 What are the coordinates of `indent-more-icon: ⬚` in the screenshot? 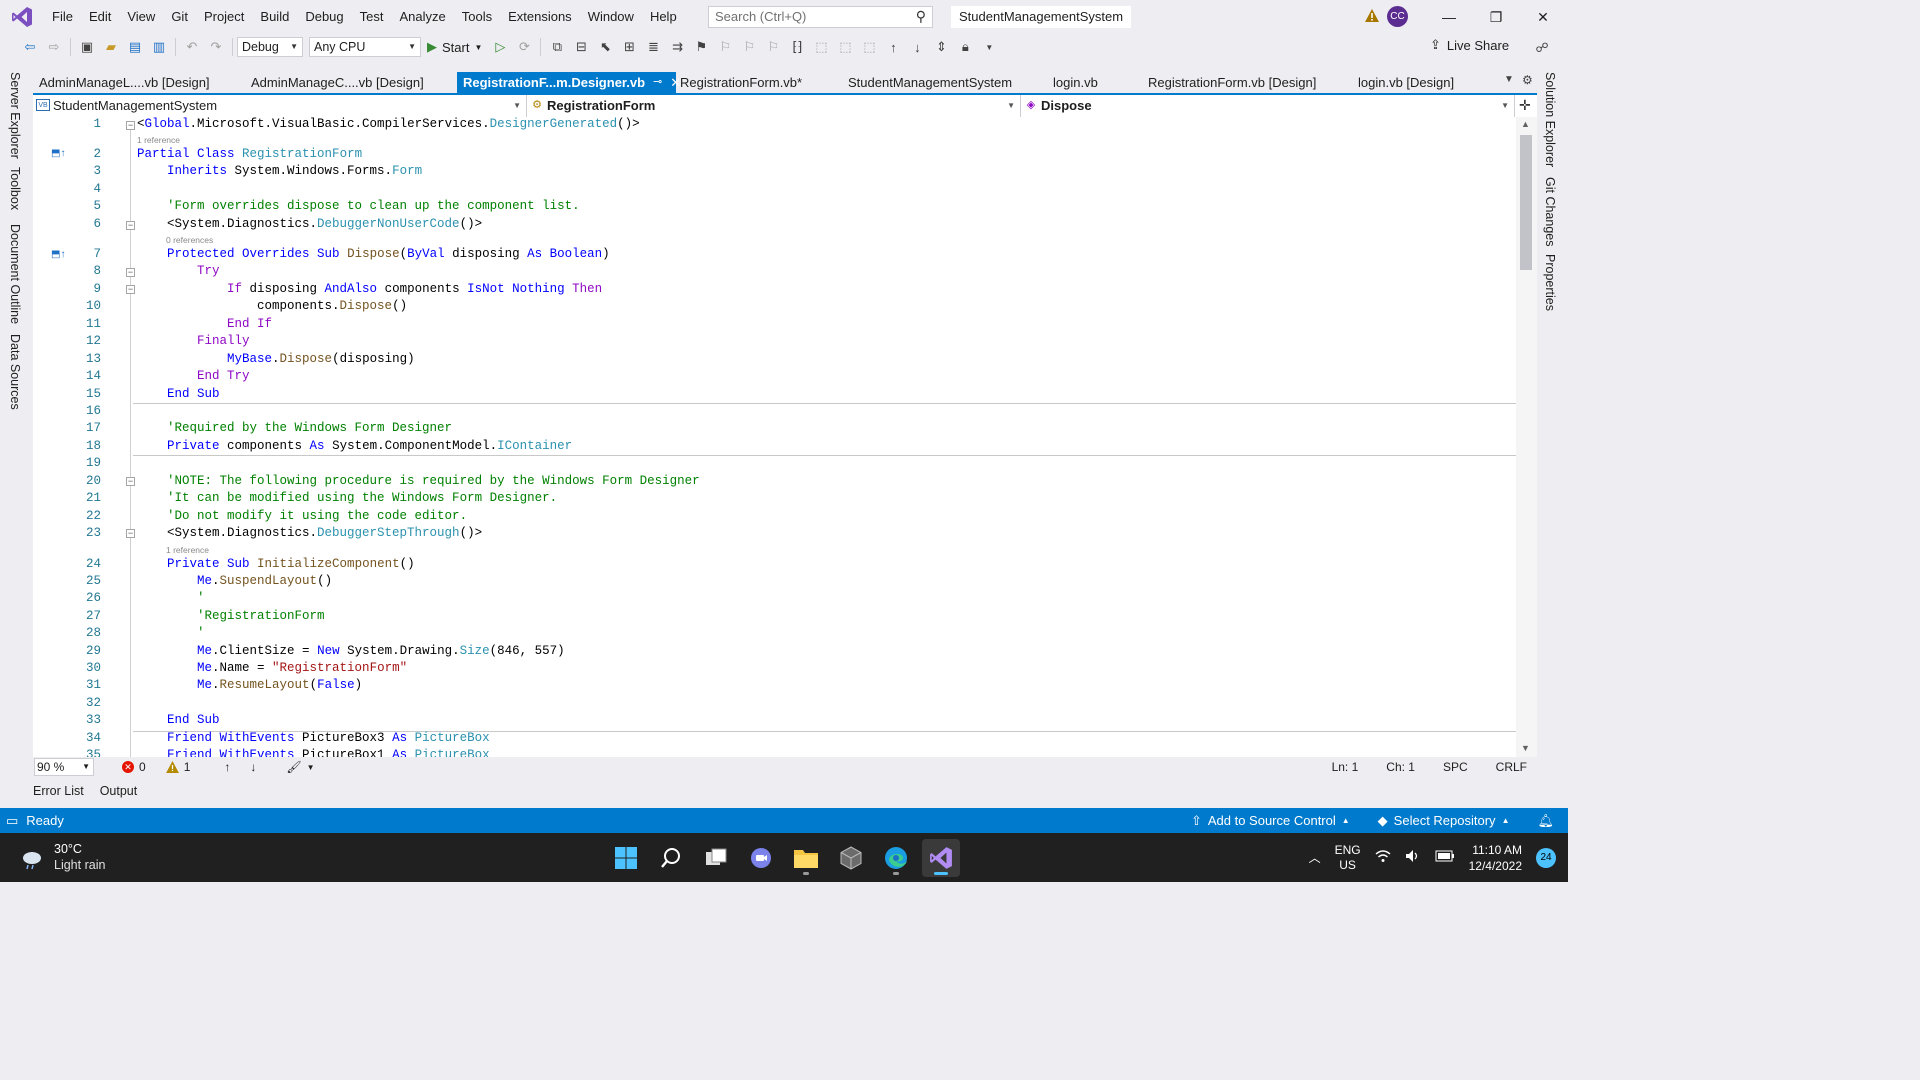 It's located at (869, 47).